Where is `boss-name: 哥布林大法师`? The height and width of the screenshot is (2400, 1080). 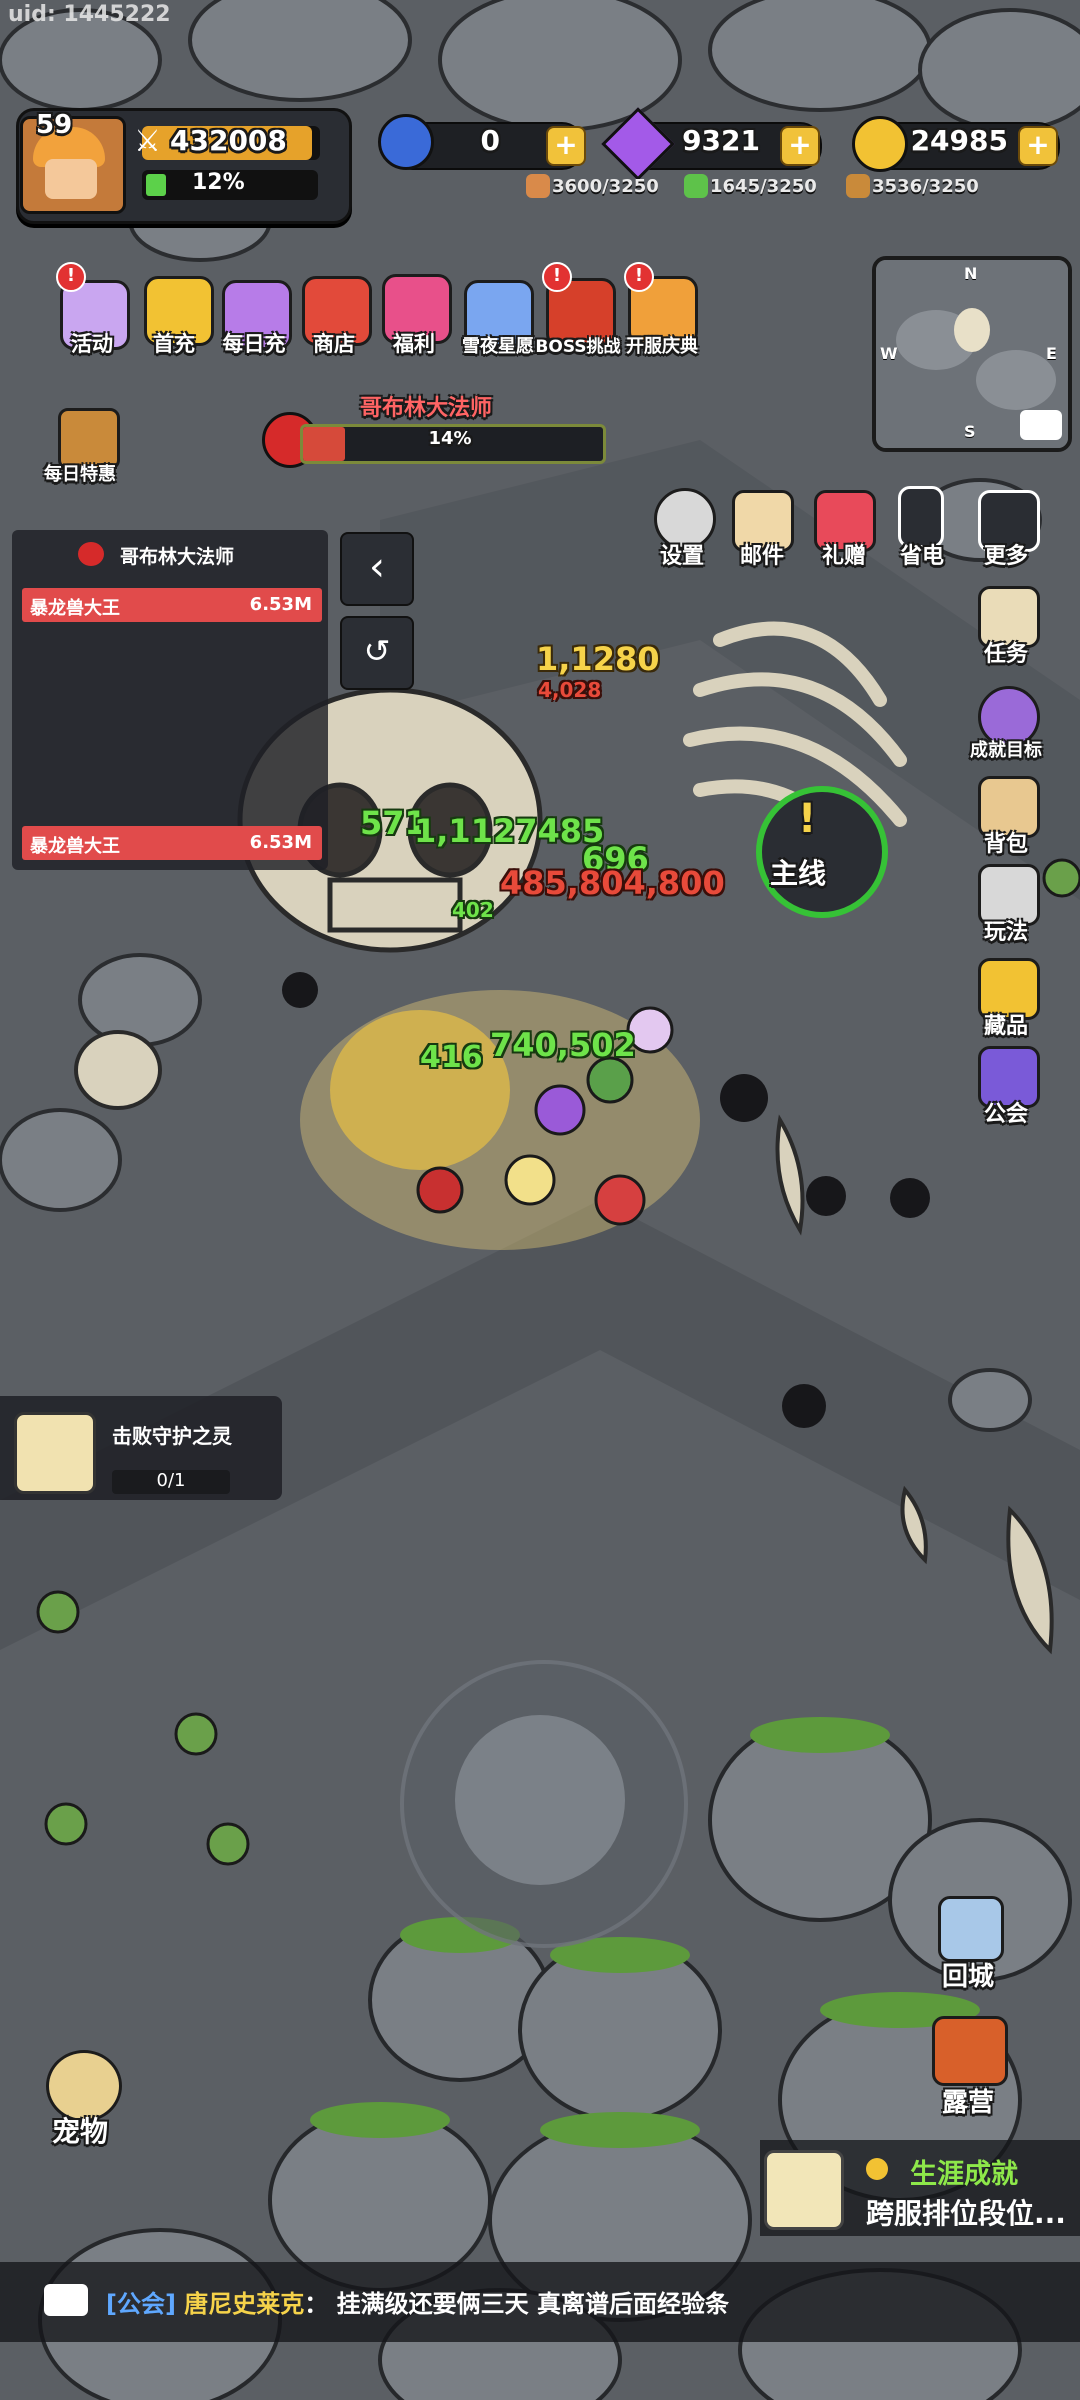 boss-name: 哥布林大法师 is located at coordinates (426, 408).